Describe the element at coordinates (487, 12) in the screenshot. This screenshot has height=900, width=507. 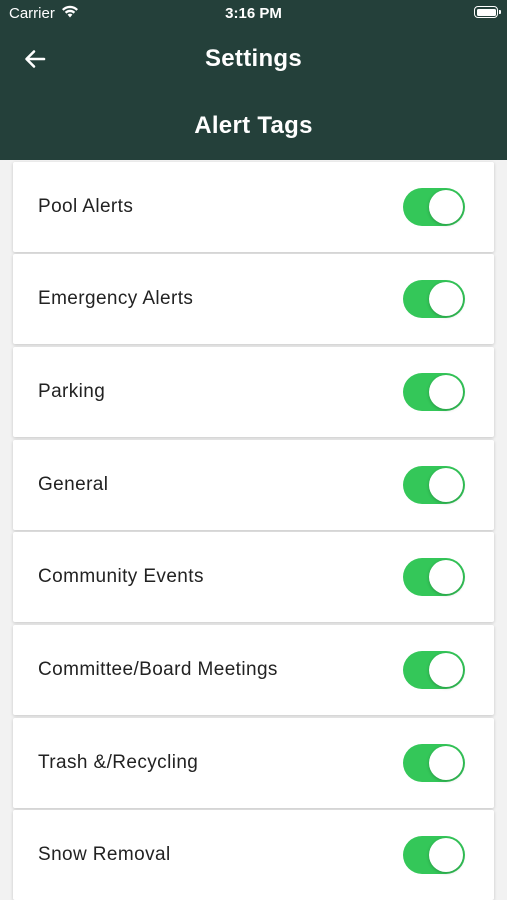
I see `battery-icon` at that location.